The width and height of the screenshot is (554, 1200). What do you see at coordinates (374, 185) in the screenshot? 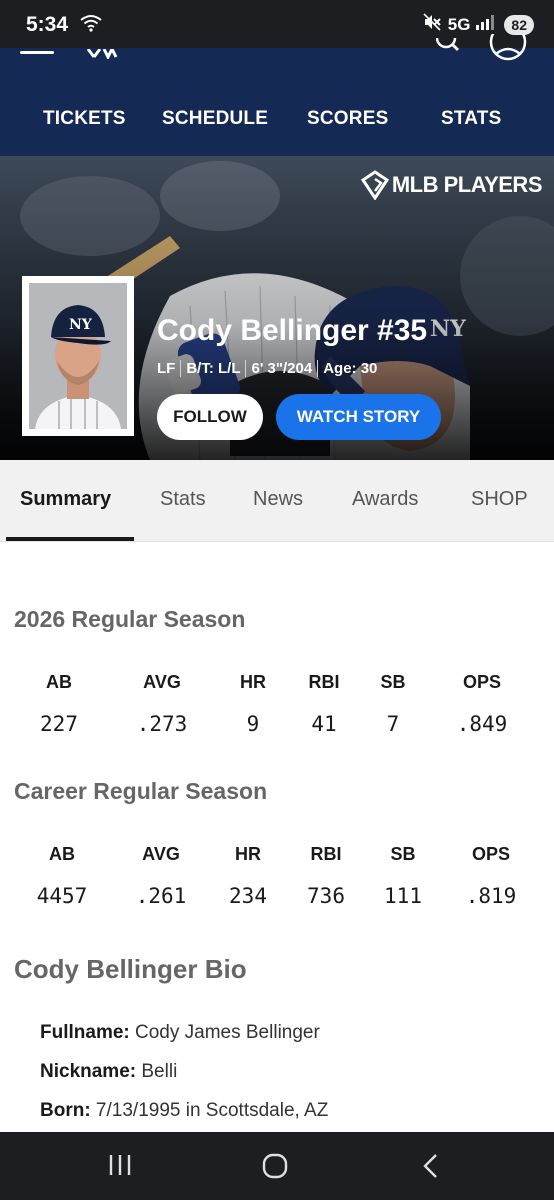
I see `players-shield-icon` at bounding box center [374, 185].